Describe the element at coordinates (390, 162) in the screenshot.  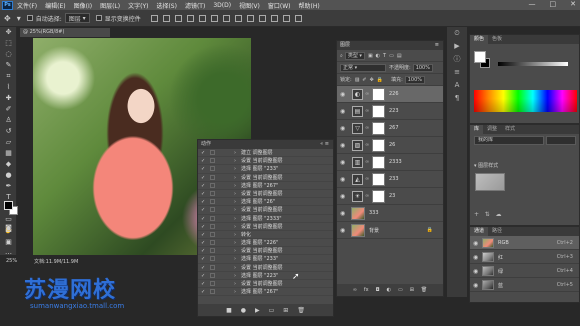
I see `layer-row: ◉ ▥ ∞ 2333` at that location.